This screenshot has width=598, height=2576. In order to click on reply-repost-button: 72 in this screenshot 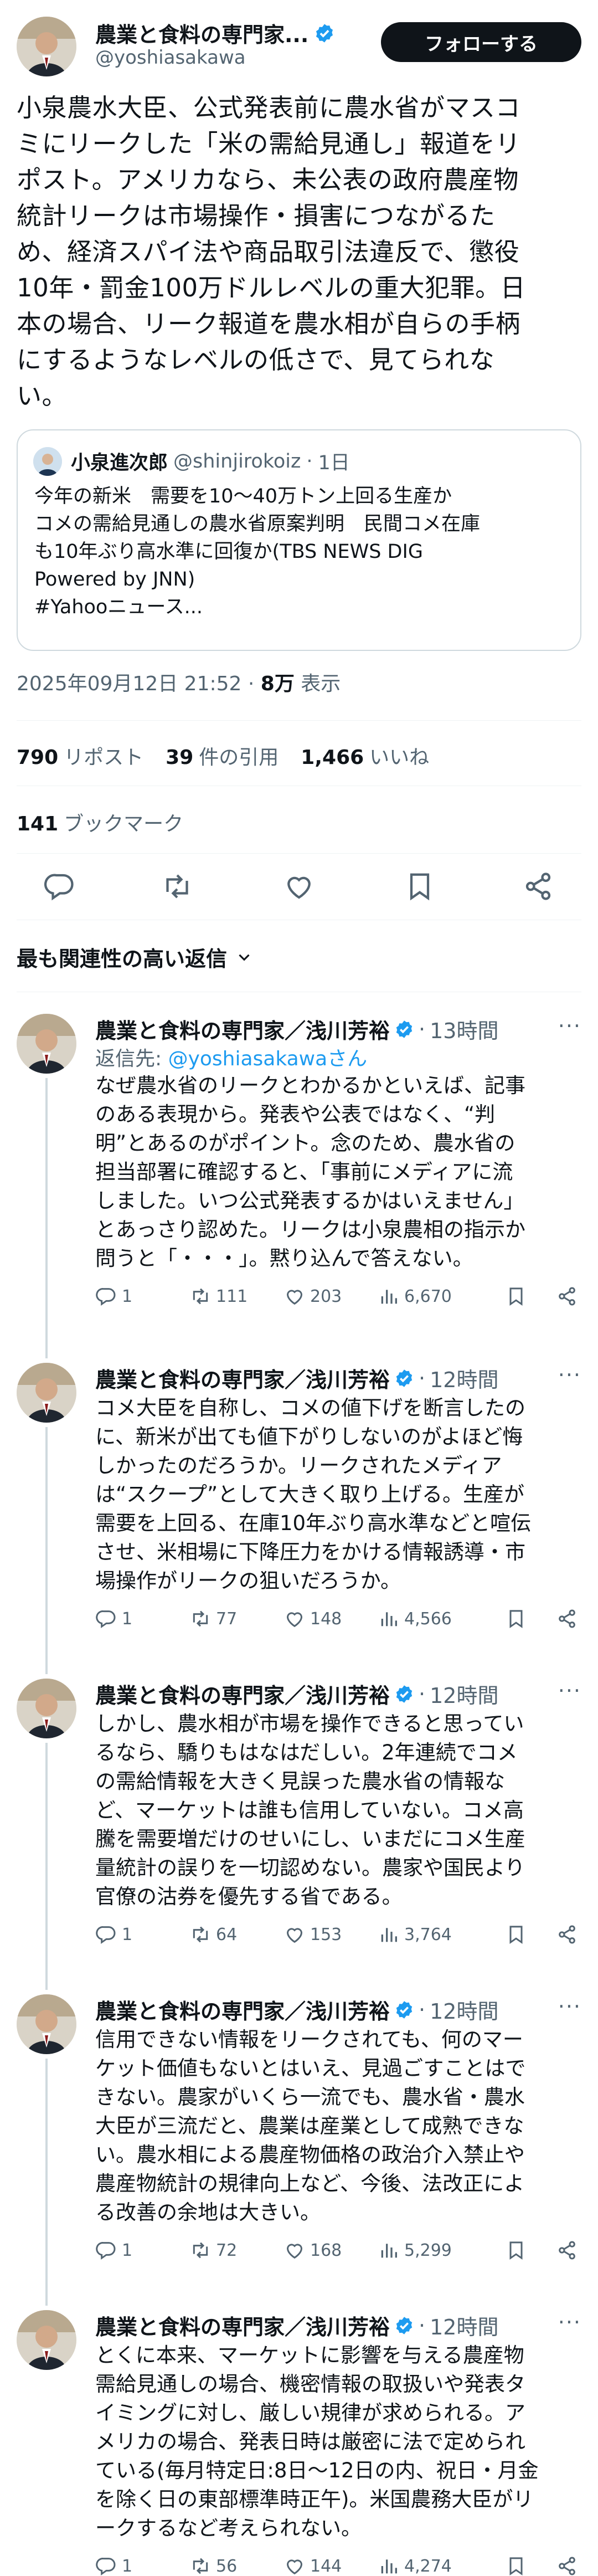, I will do `click(213, 2250)`.